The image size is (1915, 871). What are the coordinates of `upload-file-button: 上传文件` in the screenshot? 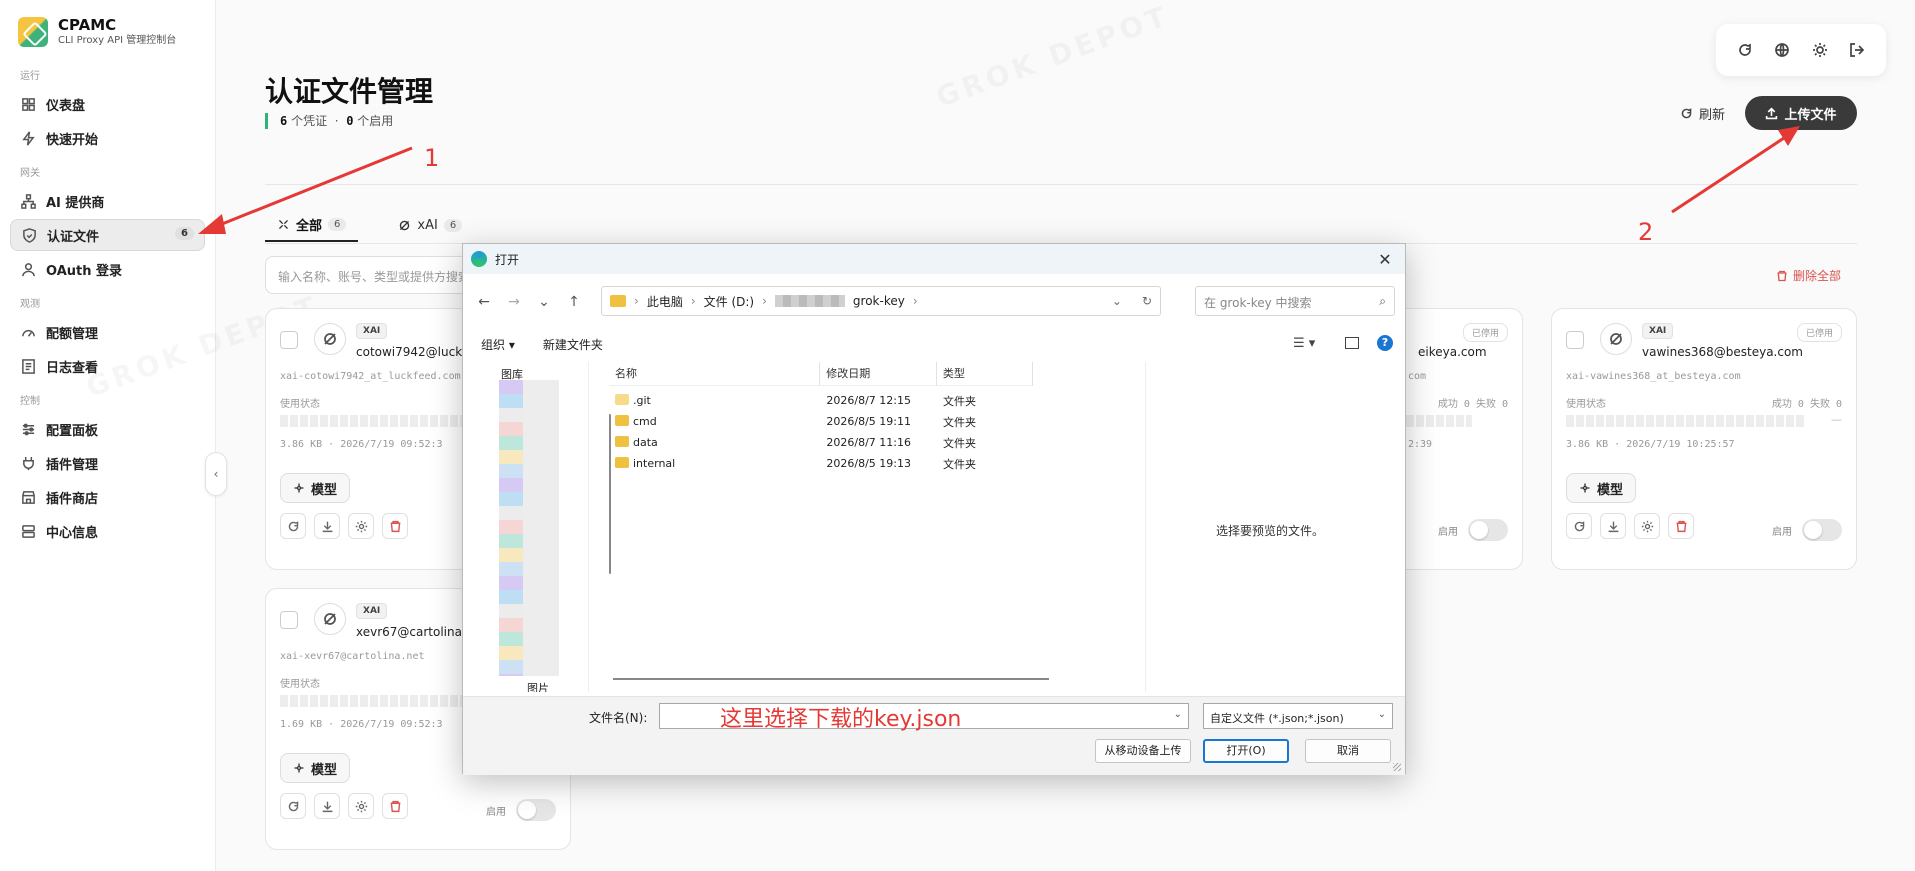 It's located at (1801, 113).